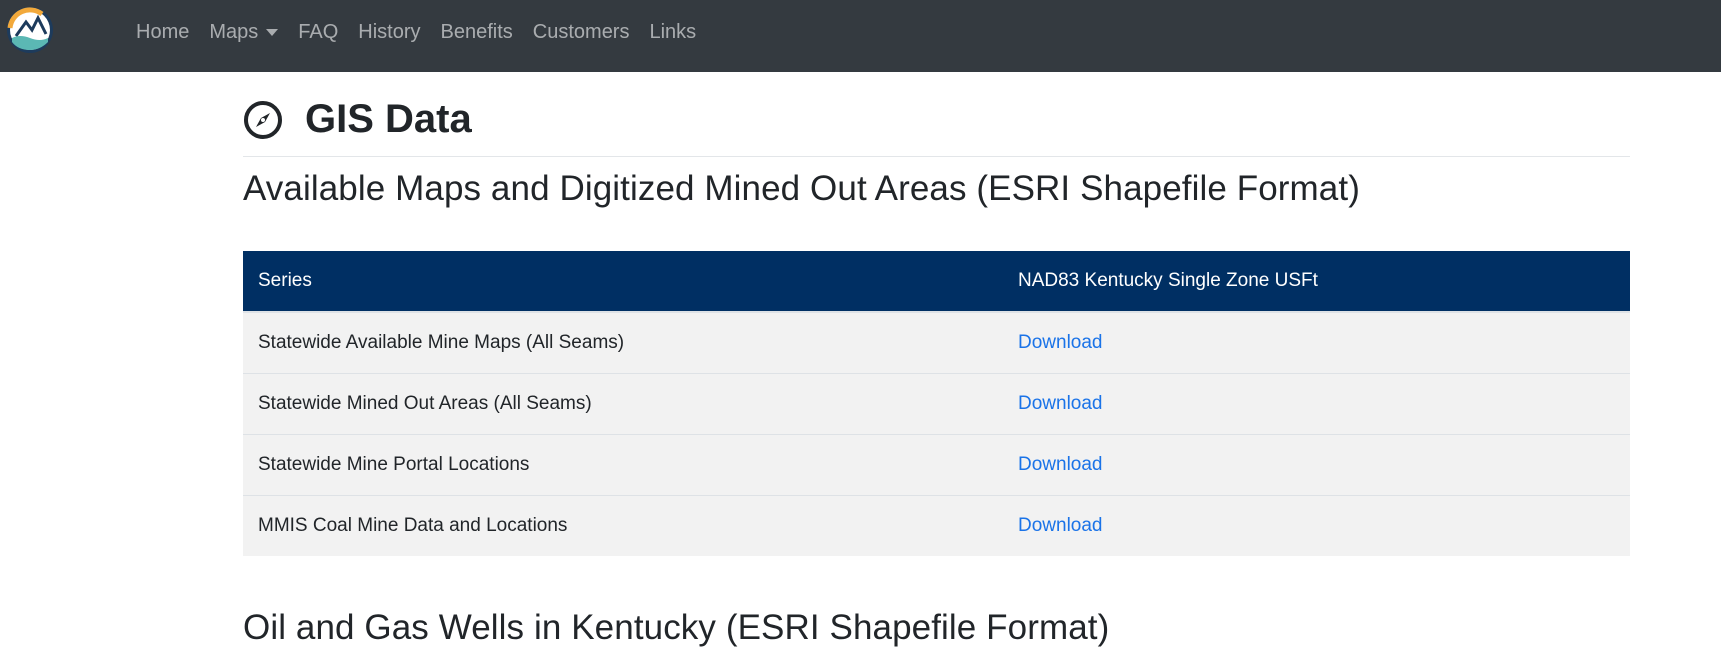 The height and width of the screenshot is (651, 1721). I want to click on nav-links-link: Links, so click(672, 32).